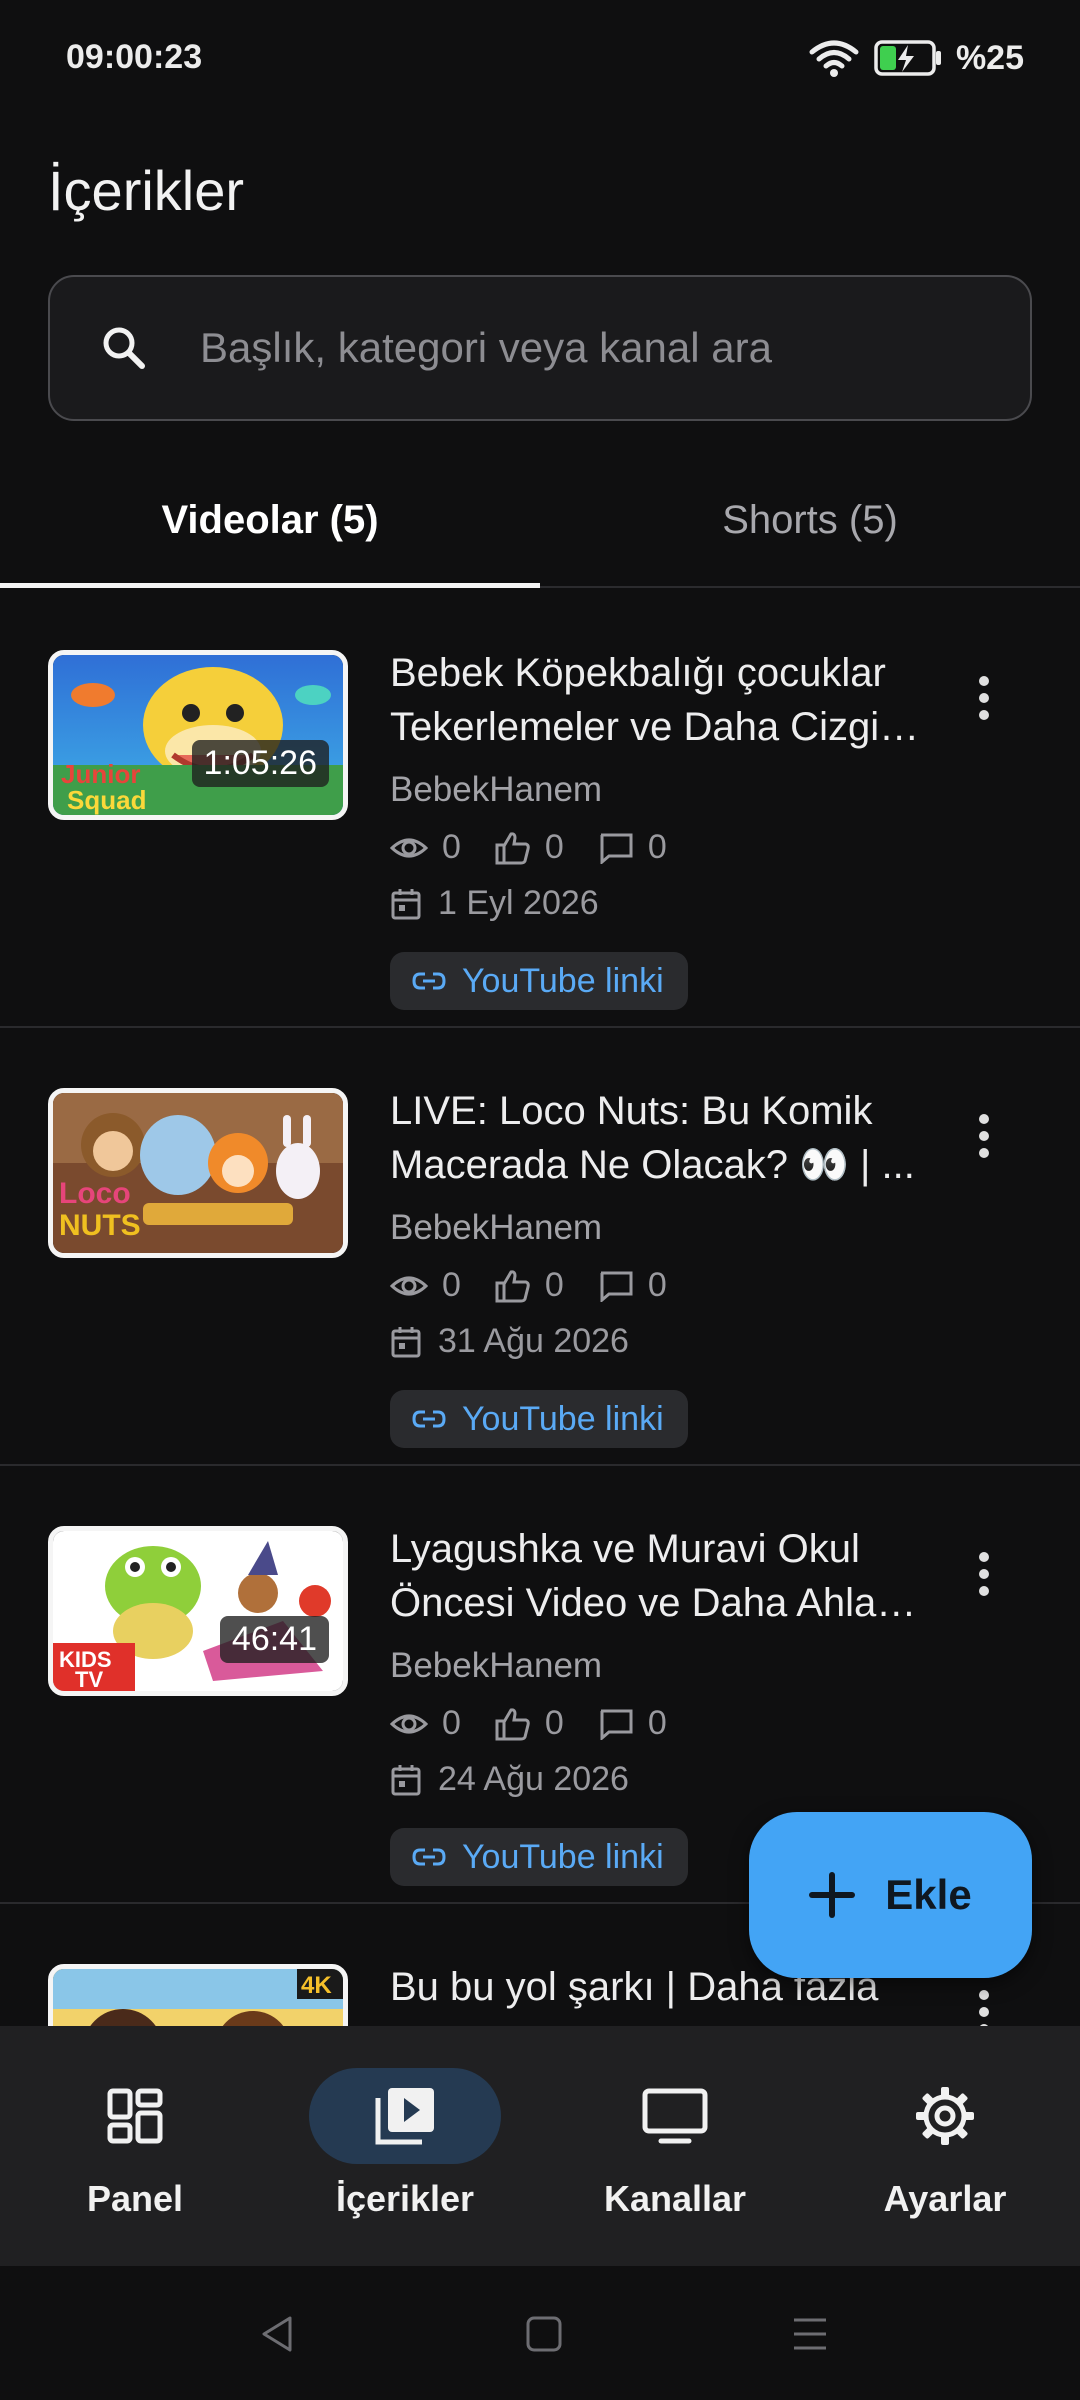  What do you see at coordinates (124, 348) in the screenshot?
I see `search-icon` at bounding box center [124, 348].